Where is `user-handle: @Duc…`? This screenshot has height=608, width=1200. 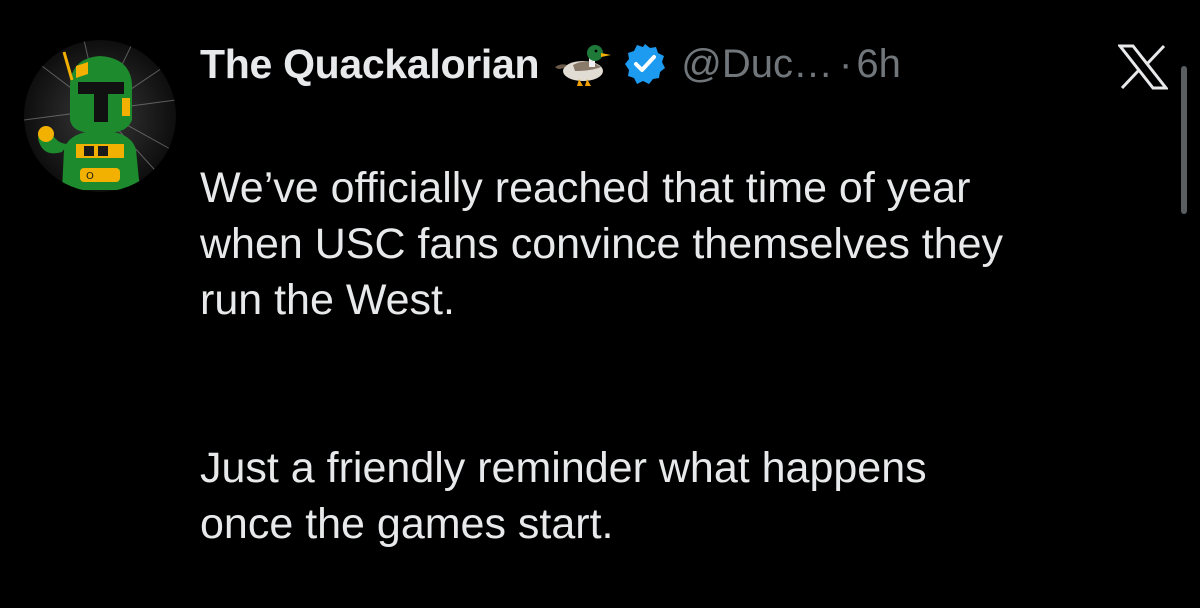 user-handle: @Duc… is located at coordinates (757, 64).